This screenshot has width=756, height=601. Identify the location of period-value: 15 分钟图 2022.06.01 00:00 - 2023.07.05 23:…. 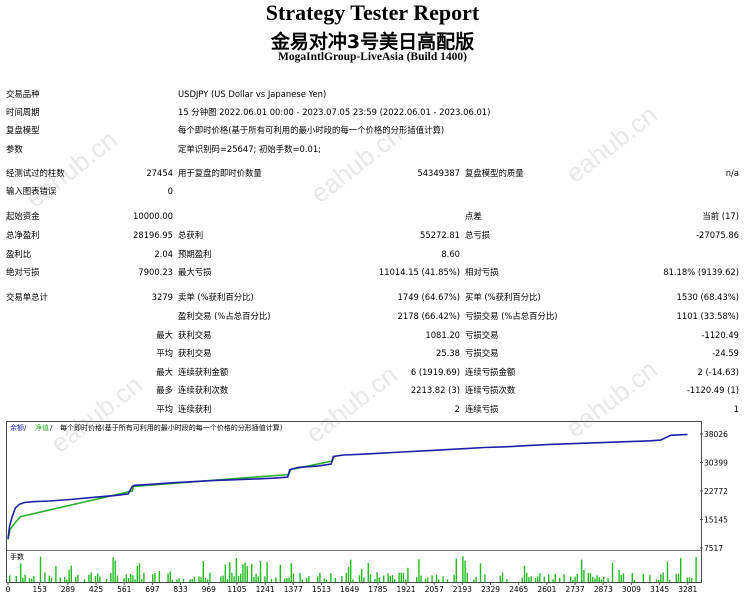
(334, 112).